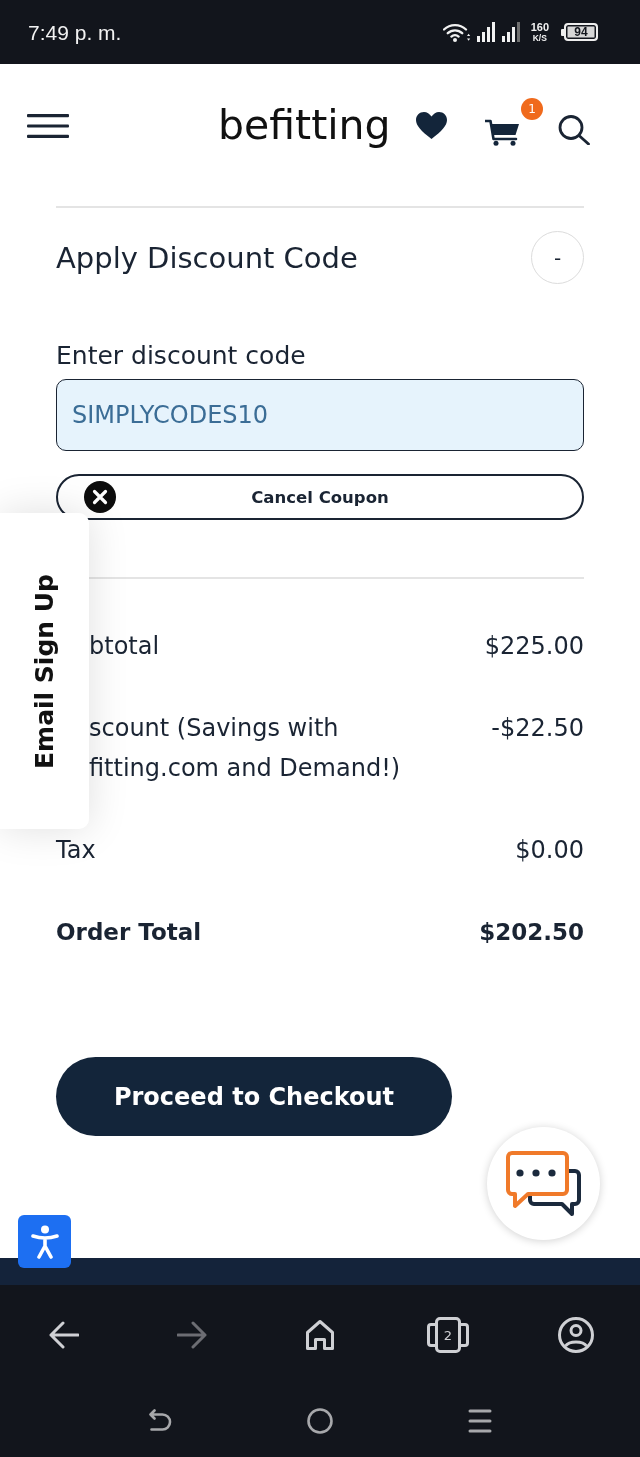 The image size is (640, 1457). I want to click on accessibility-icon, so click(44, 1241).